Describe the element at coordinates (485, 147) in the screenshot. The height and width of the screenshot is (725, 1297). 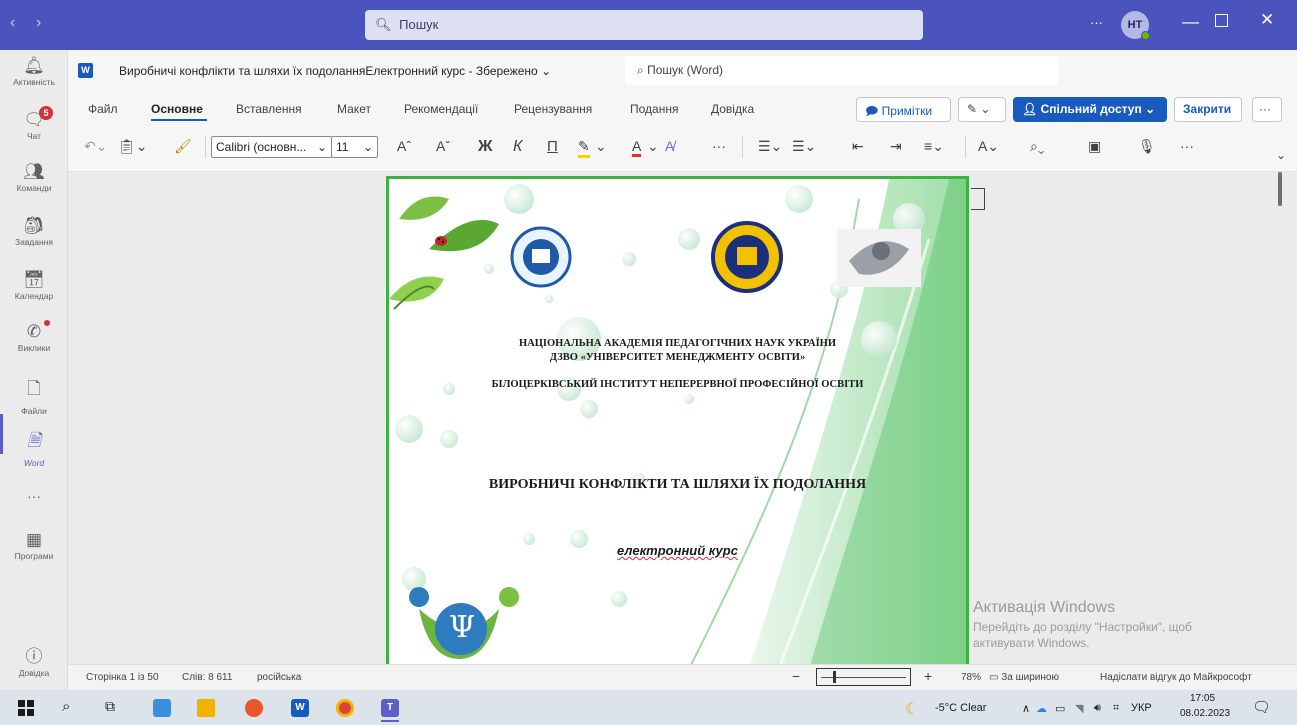
I see `bold-button: Ж` at that location.